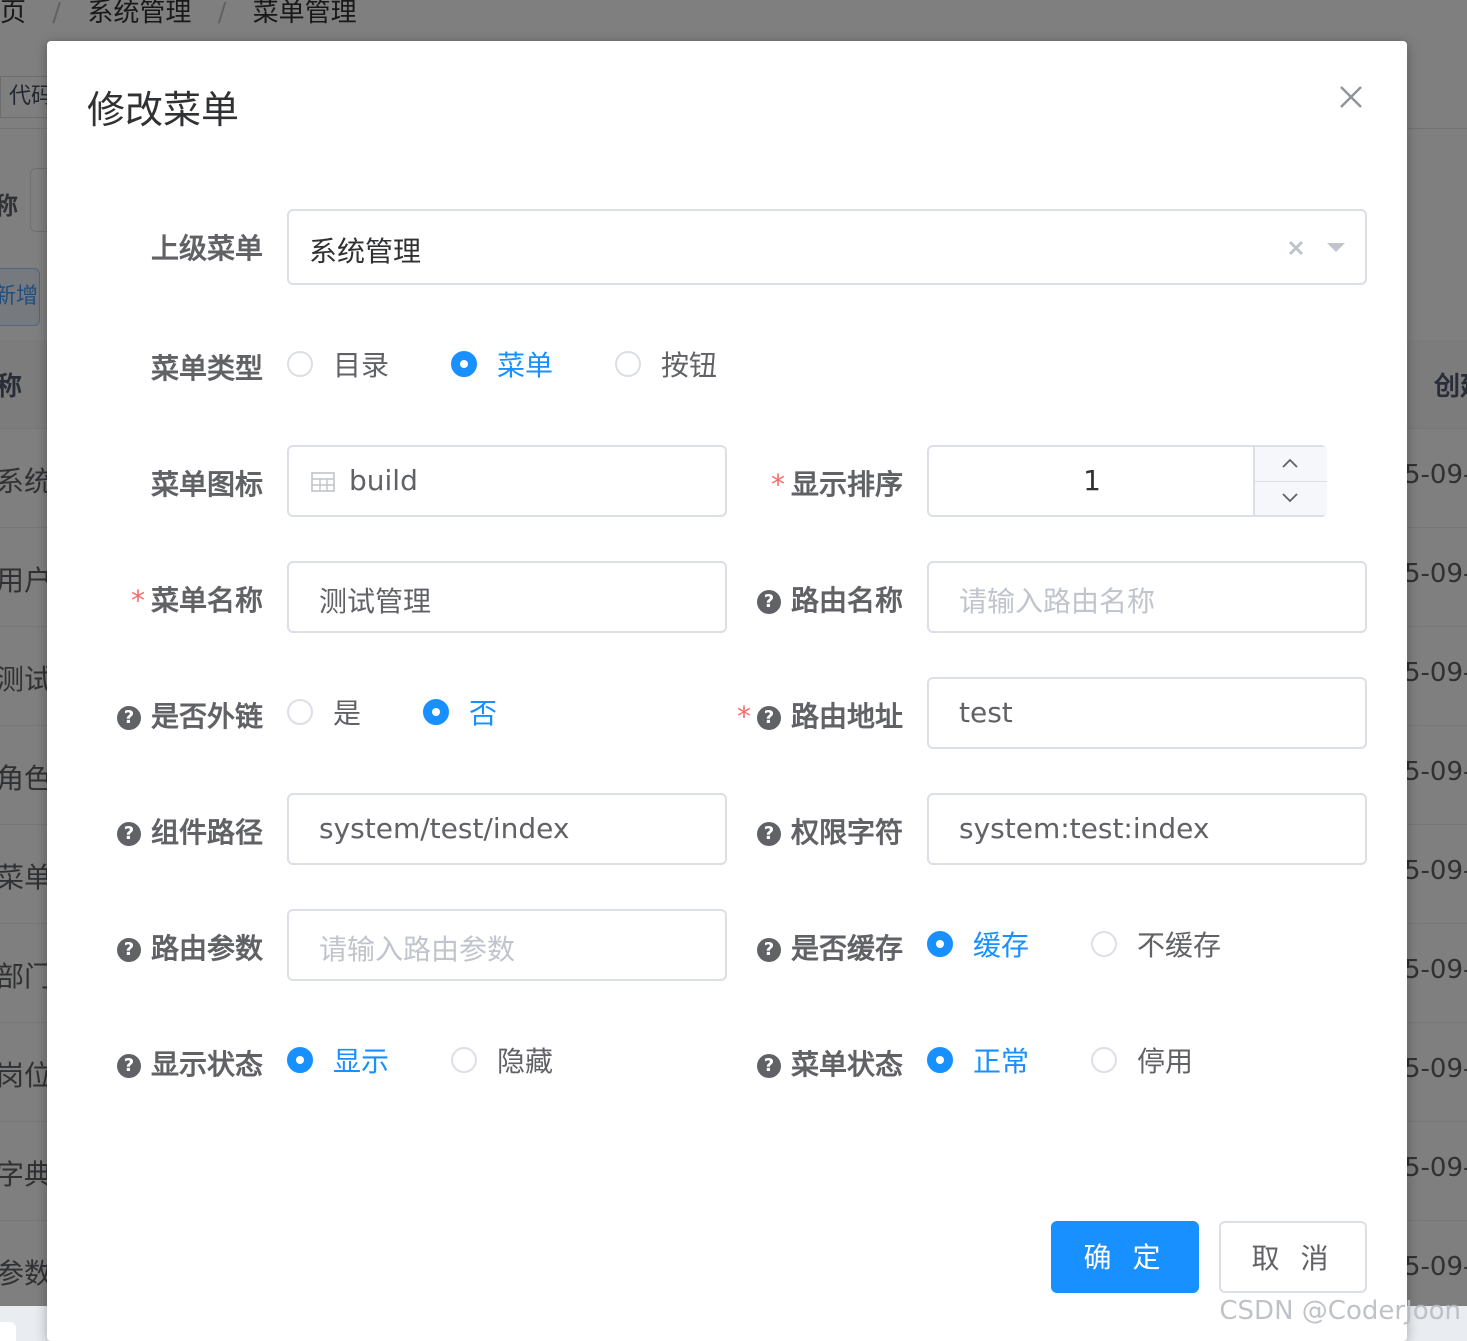  Describe the element at coordinates (1142, 1060) in the screenshot. I see `radio-disabled: 停用` at that location.